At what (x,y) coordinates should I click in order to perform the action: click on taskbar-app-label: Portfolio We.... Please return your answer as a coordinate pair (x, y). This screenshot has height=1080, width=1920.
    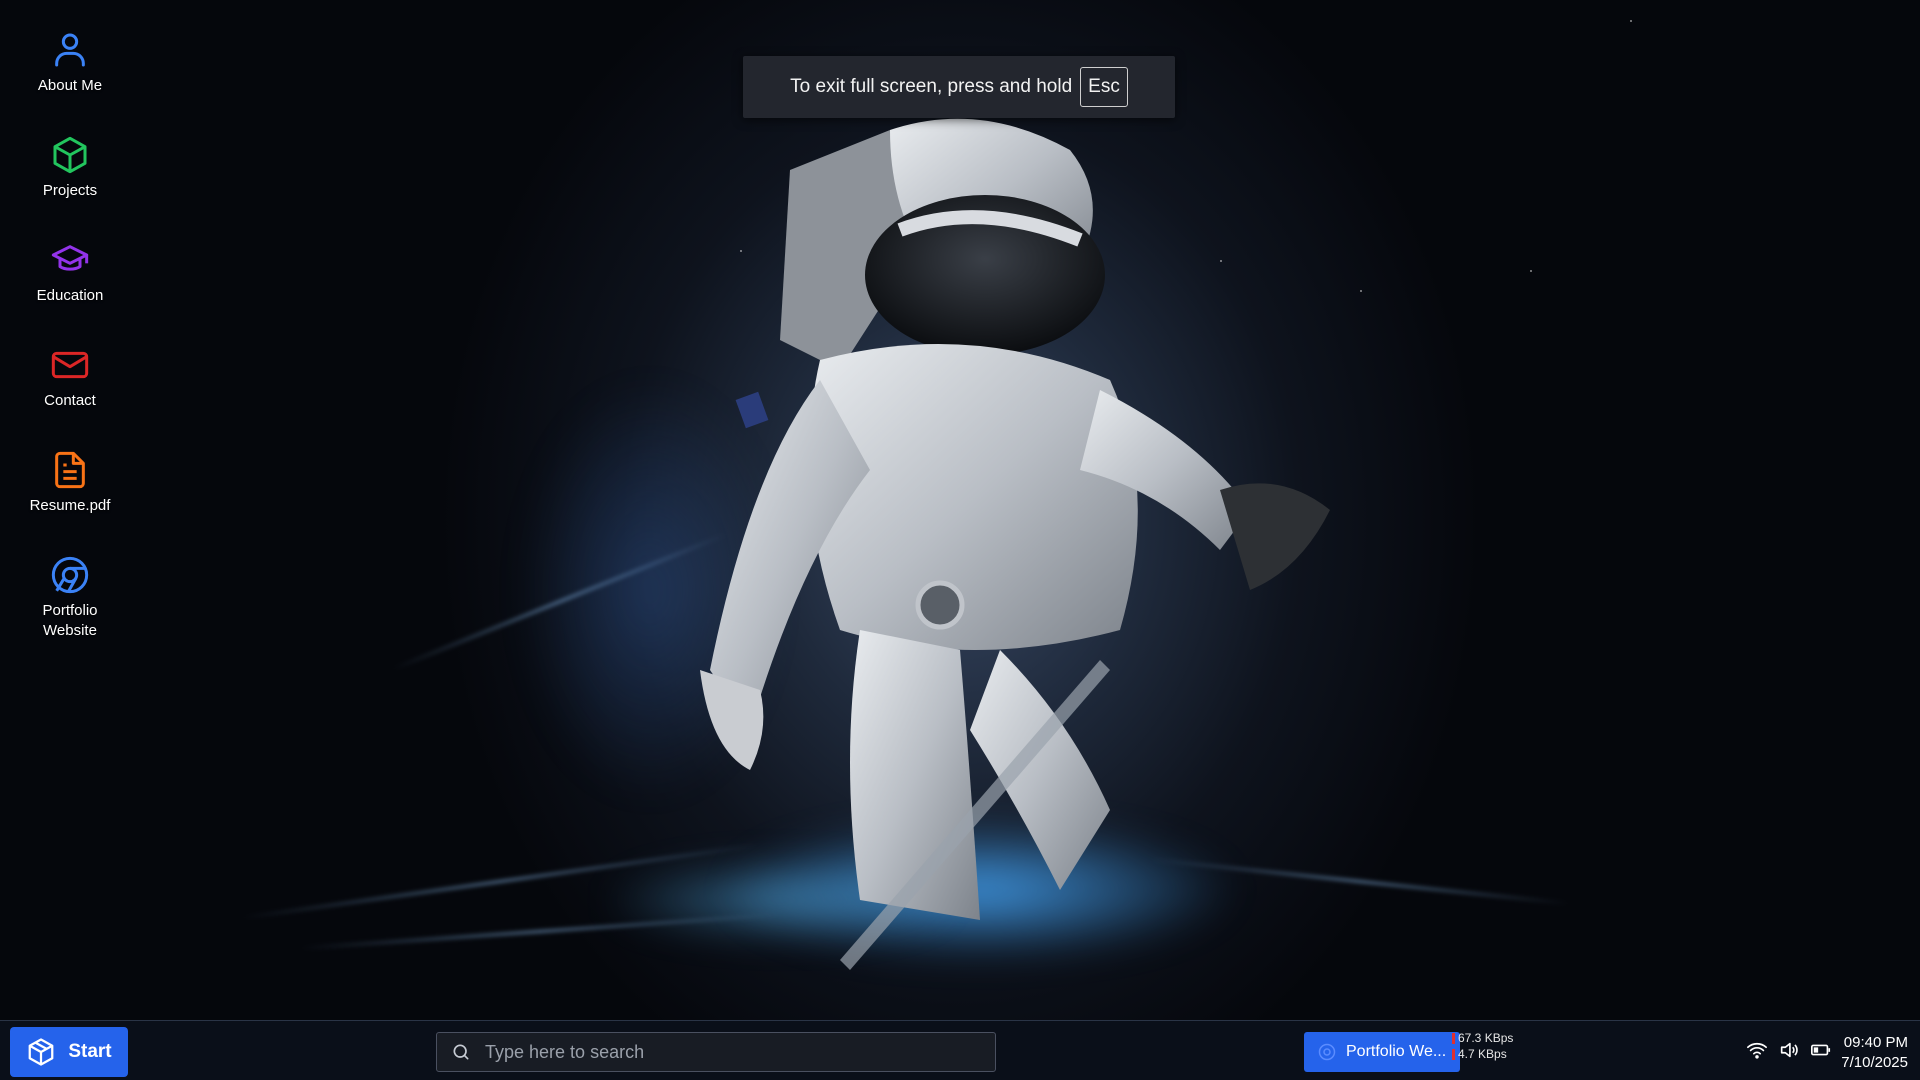
    Looking at the image, I should click on (1396, 1051).